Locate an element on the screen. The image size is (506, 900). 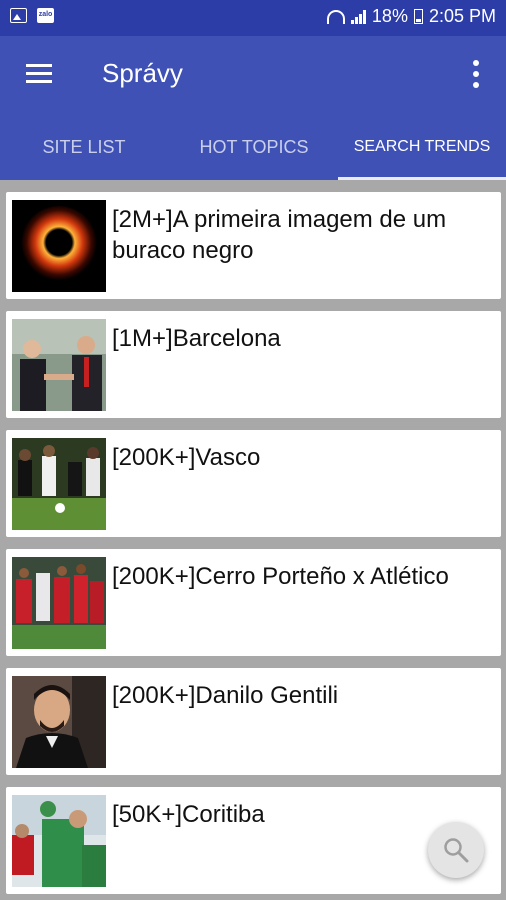
tab-hot-topics: HOT TOPICS is located at coordinates (254, 147).